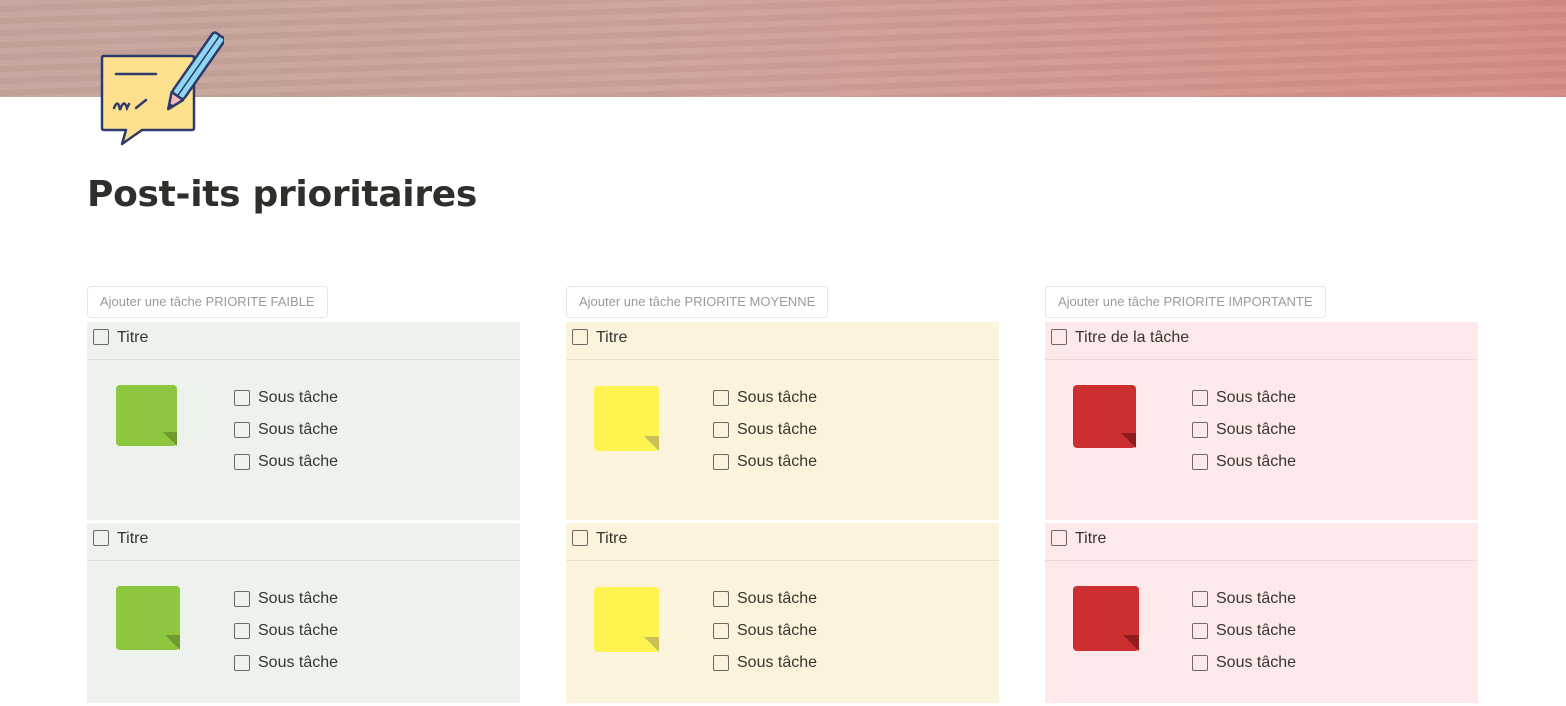  Describe the element at coordinates (783, 48) in the screenshot. I see `page-cover` at that location.